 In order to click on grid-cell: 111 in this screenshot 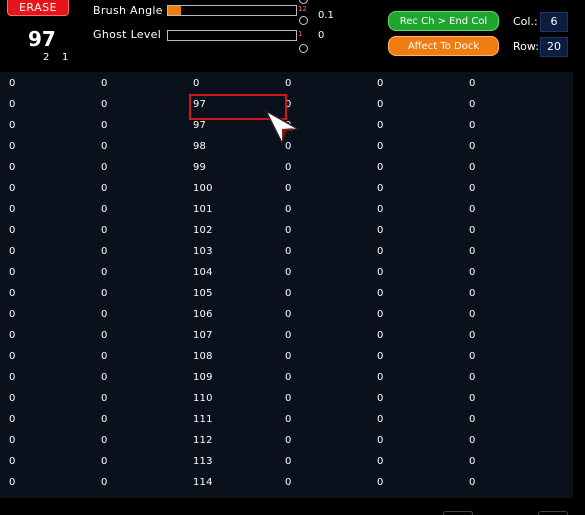, I will do `click(203, 419)`.